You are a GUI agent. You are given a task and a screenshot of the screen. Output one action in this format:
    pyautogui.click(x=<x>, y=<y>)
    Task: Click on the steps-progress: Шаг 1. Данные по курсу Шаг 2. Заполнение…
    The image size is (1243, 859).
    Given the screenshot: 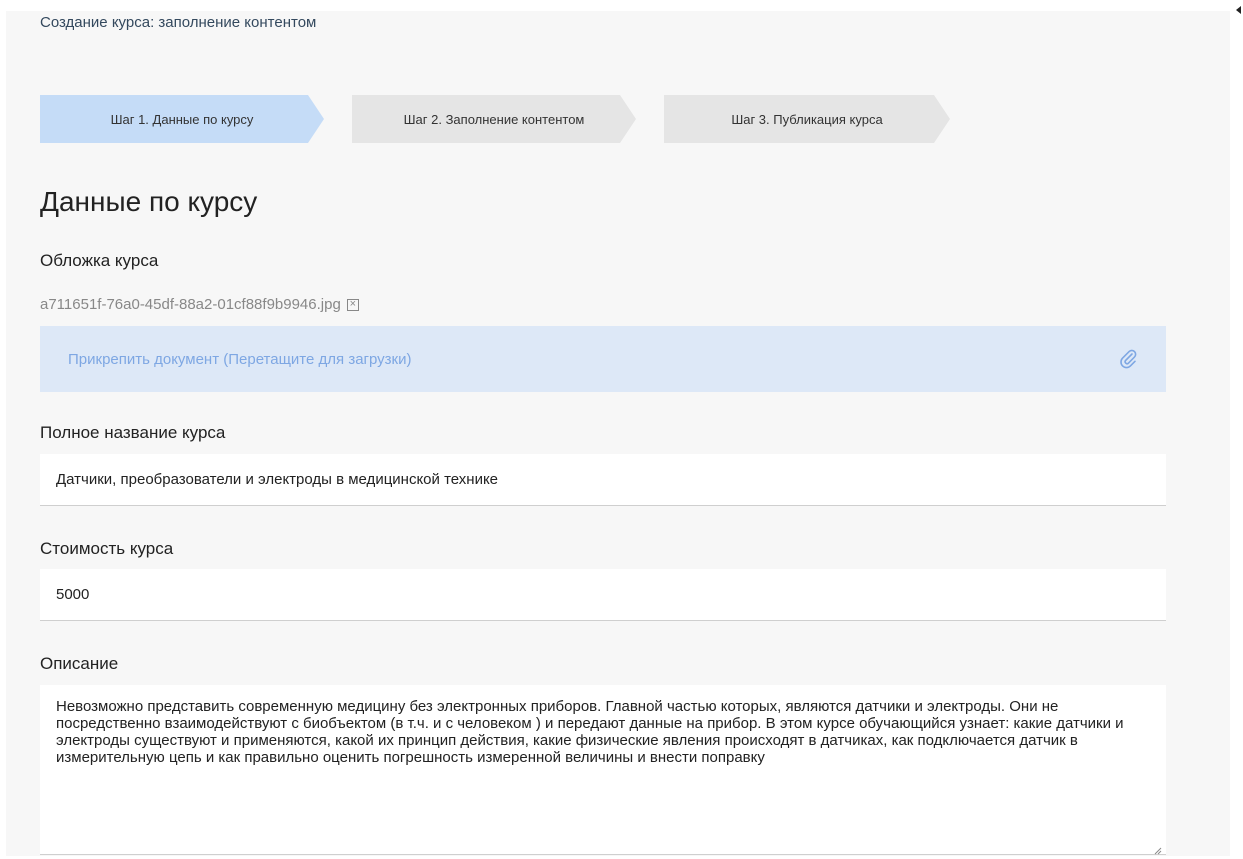 What is the action you would take?
    pyautogui.click(x=500, y=119)
    